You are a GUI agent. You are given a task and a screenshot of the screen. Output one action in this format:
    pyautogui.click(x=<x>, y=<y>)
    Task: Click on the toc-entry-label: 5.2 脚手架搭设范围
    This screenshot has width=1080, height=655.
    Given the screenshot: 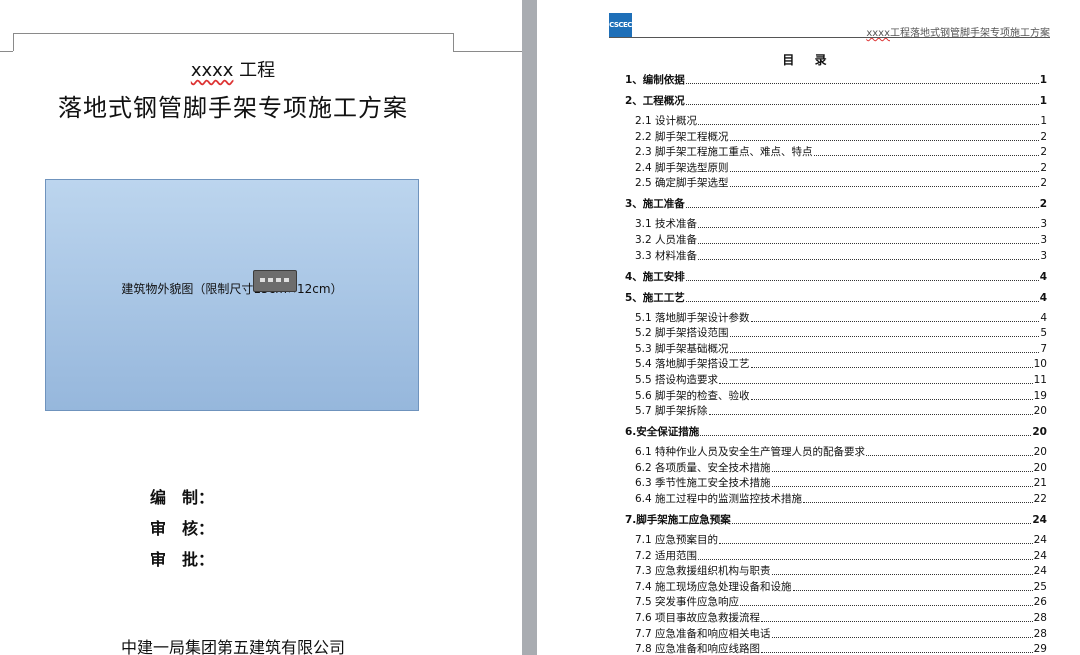 What is the action you would take?
    pyautogui.click(x=682, y=333)
    